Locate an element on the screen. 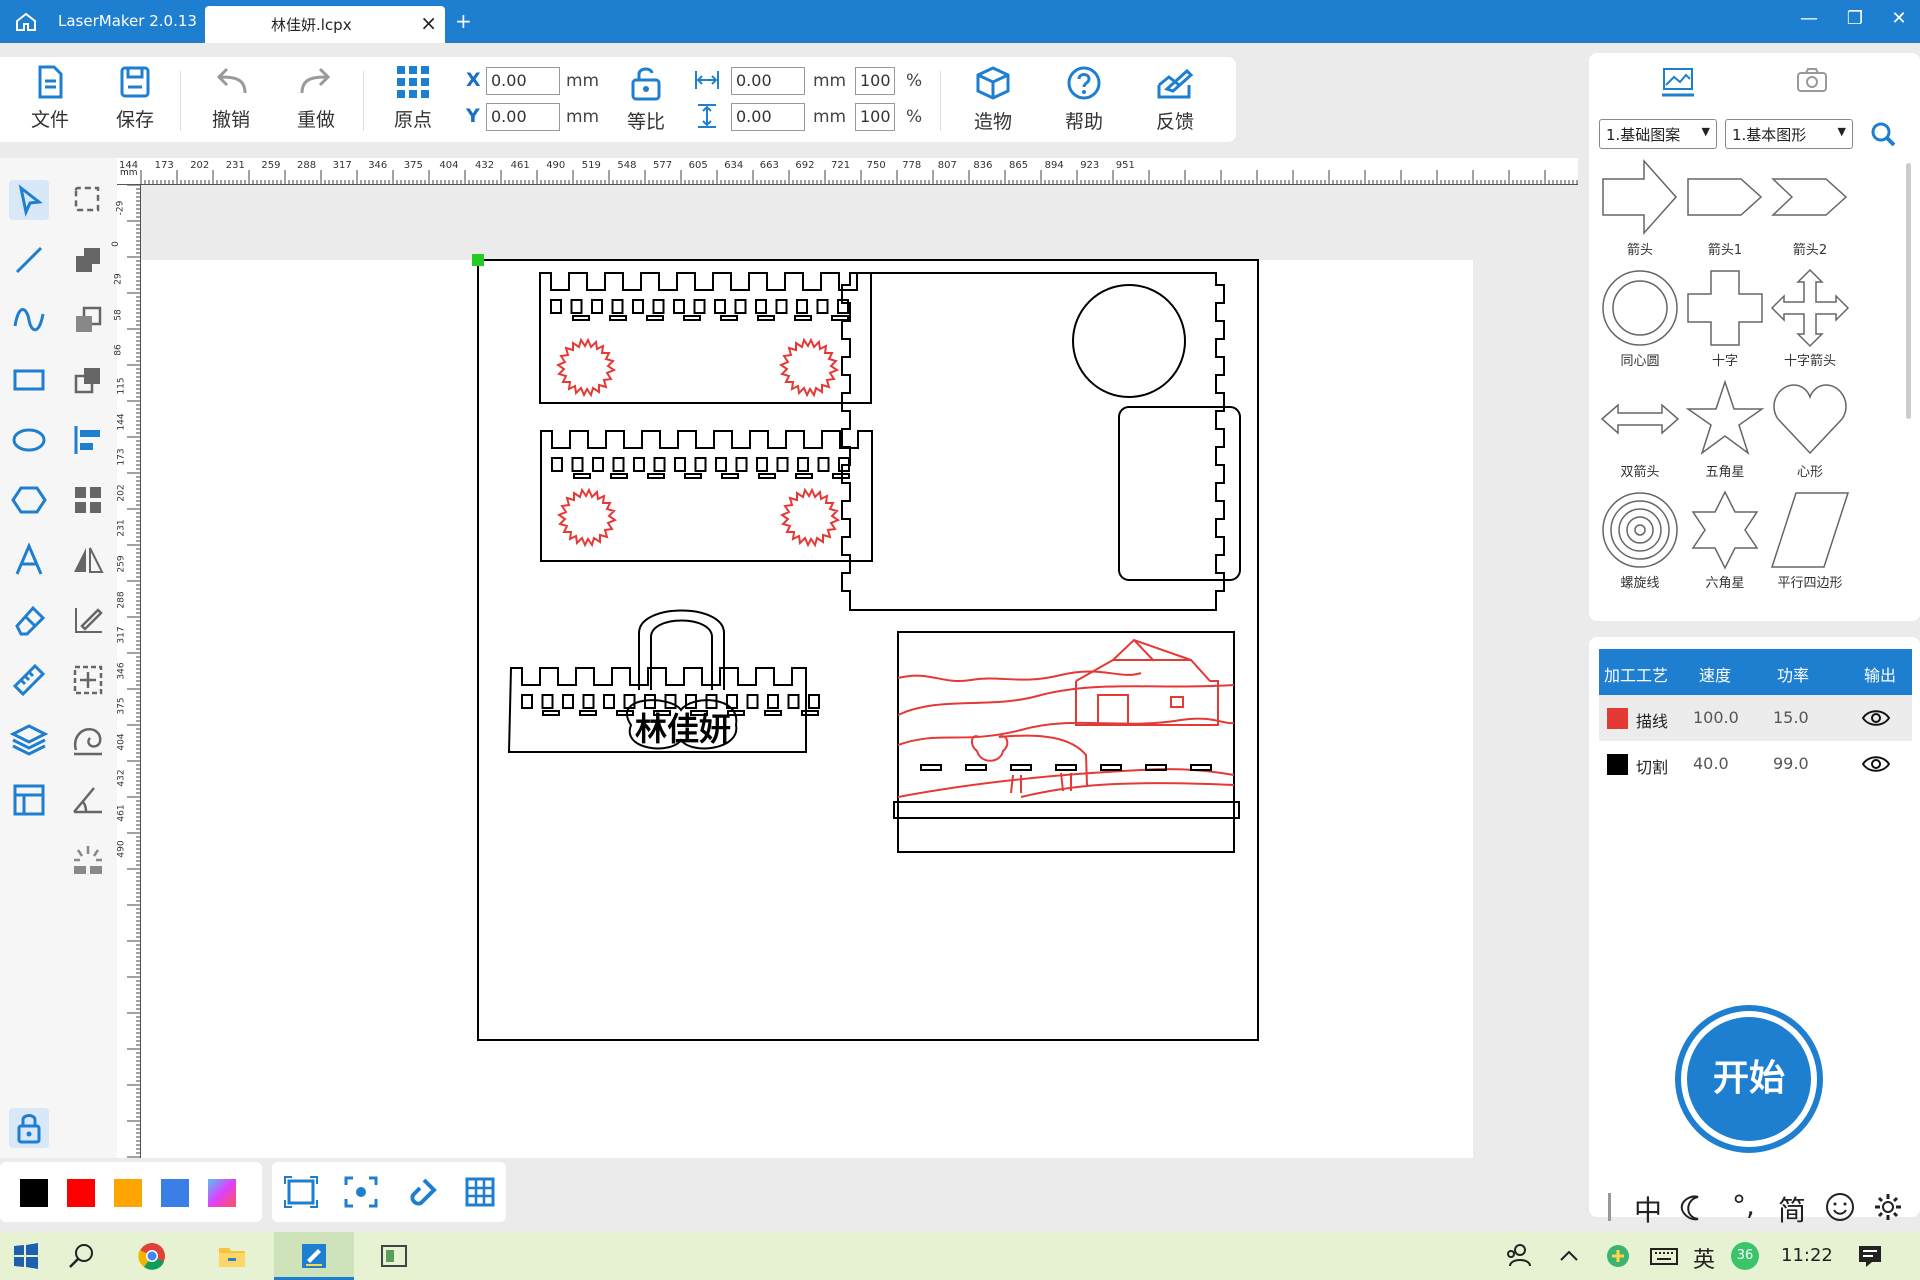 The height and width of the screenshot is (1280, 1920). moon-icon is located at coordinates (1693, 1208).